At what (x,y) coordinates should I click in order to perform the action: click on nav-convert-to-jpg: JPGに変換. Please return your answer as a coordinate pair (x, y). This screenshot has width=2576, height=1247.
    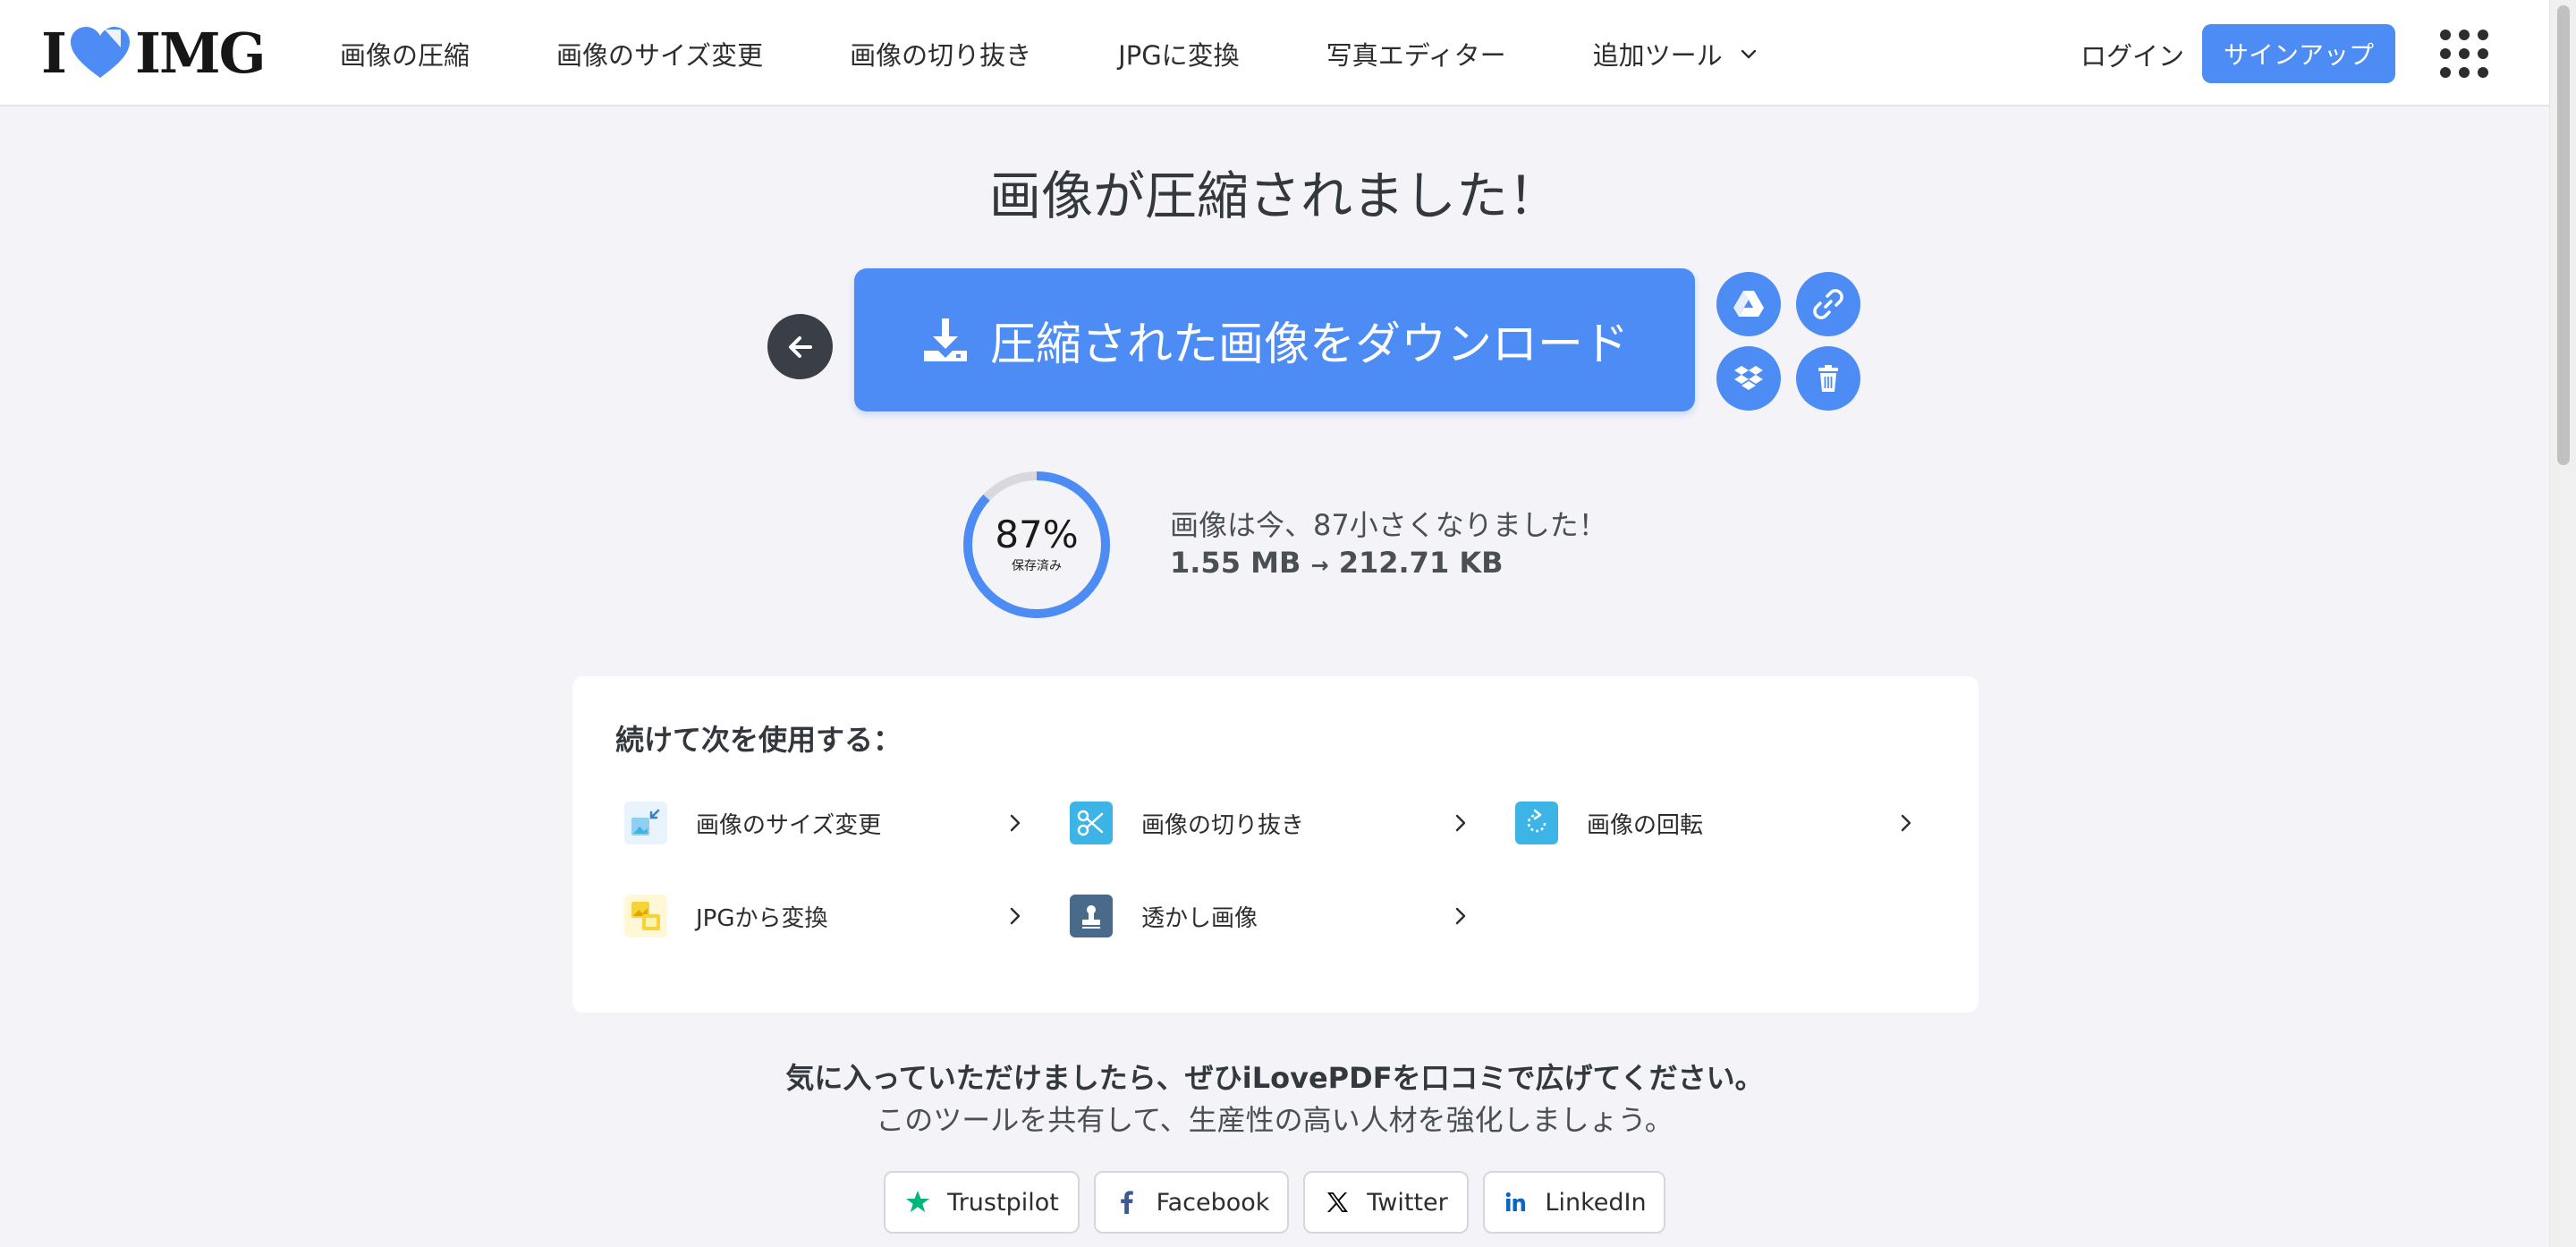
    Looking at the image, I should click on (1179, 53).